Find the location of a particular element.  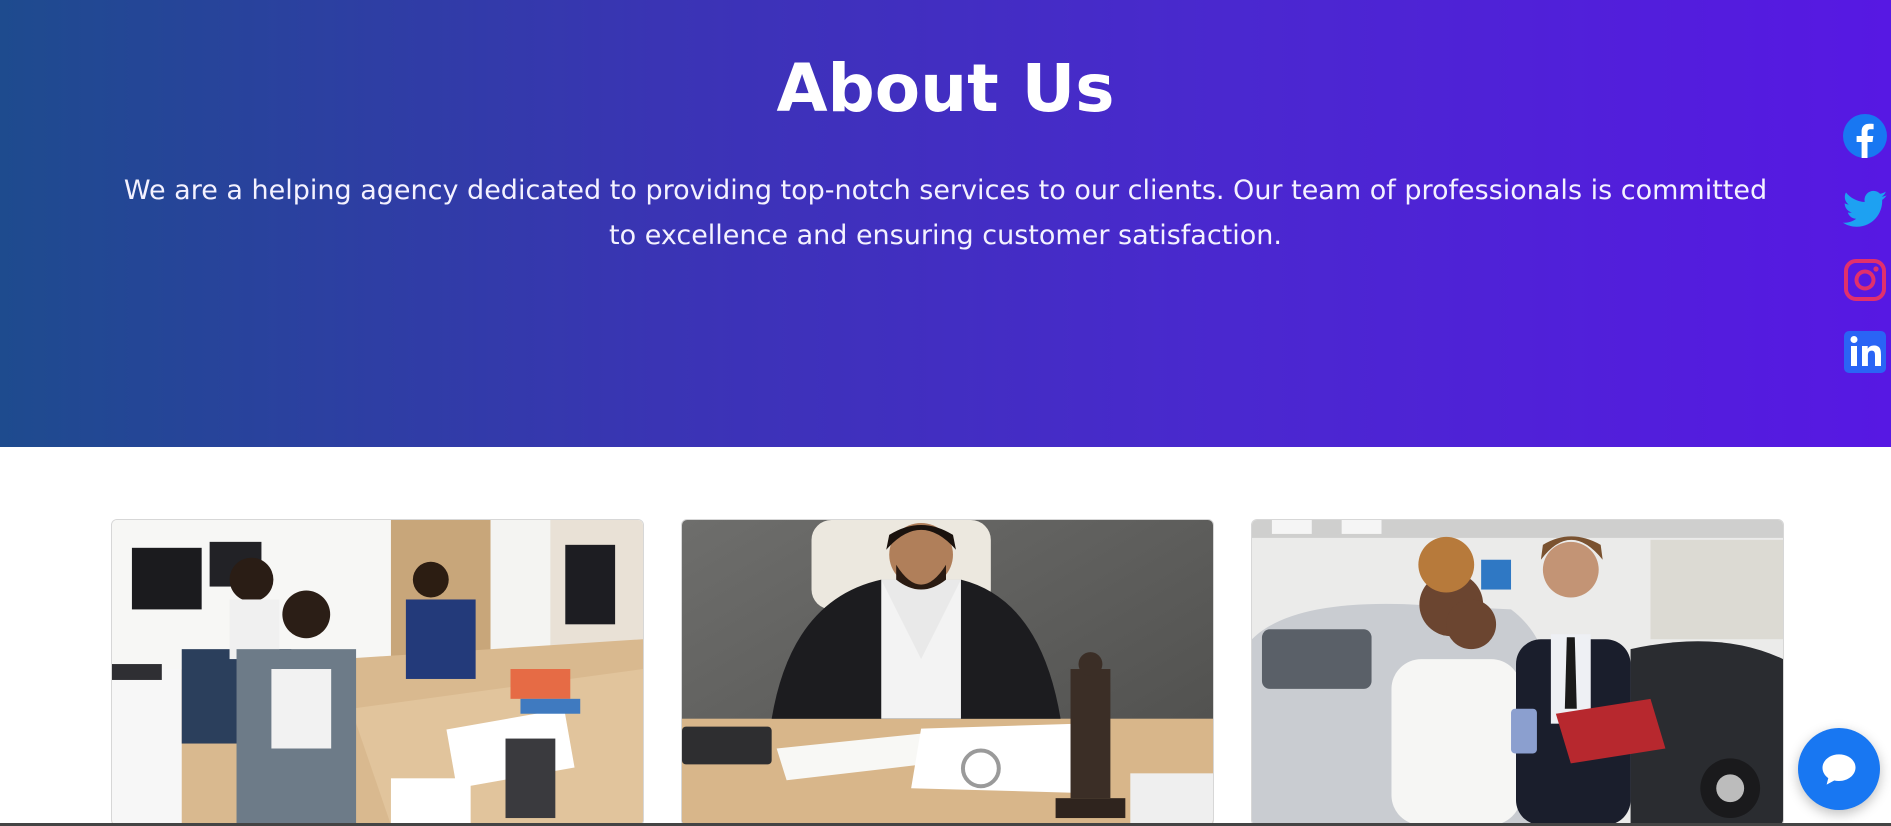

social-links is located at coordinates (1865, 256).